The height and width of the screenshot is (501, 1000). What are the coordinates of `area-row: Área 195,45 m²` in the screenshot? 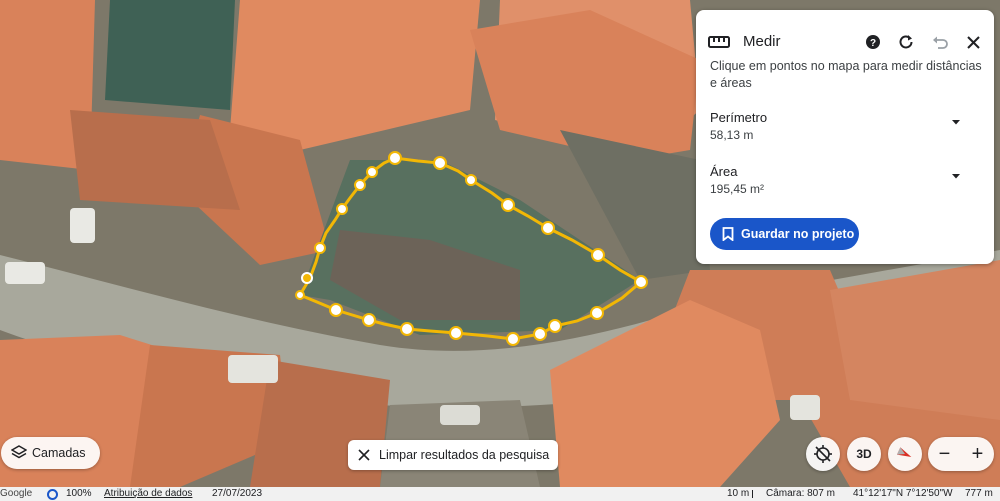 It's located at (845, 184).